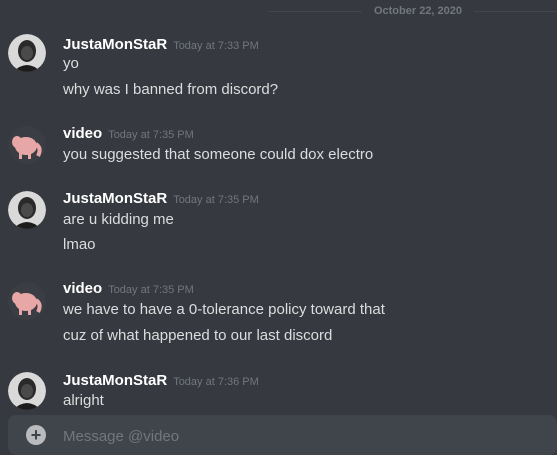  I want to click on message-text: alright, so click(83, 400).